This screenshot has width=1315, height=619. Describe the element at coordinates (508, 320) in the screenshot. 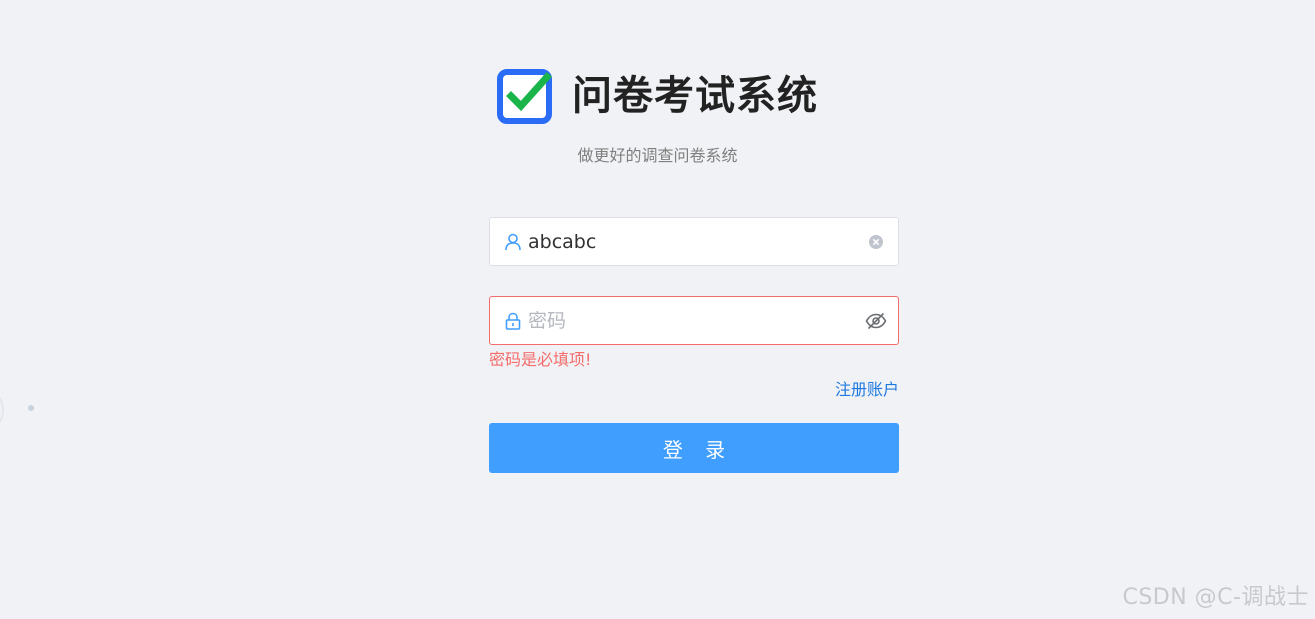

I see `lock-icon` at that location.